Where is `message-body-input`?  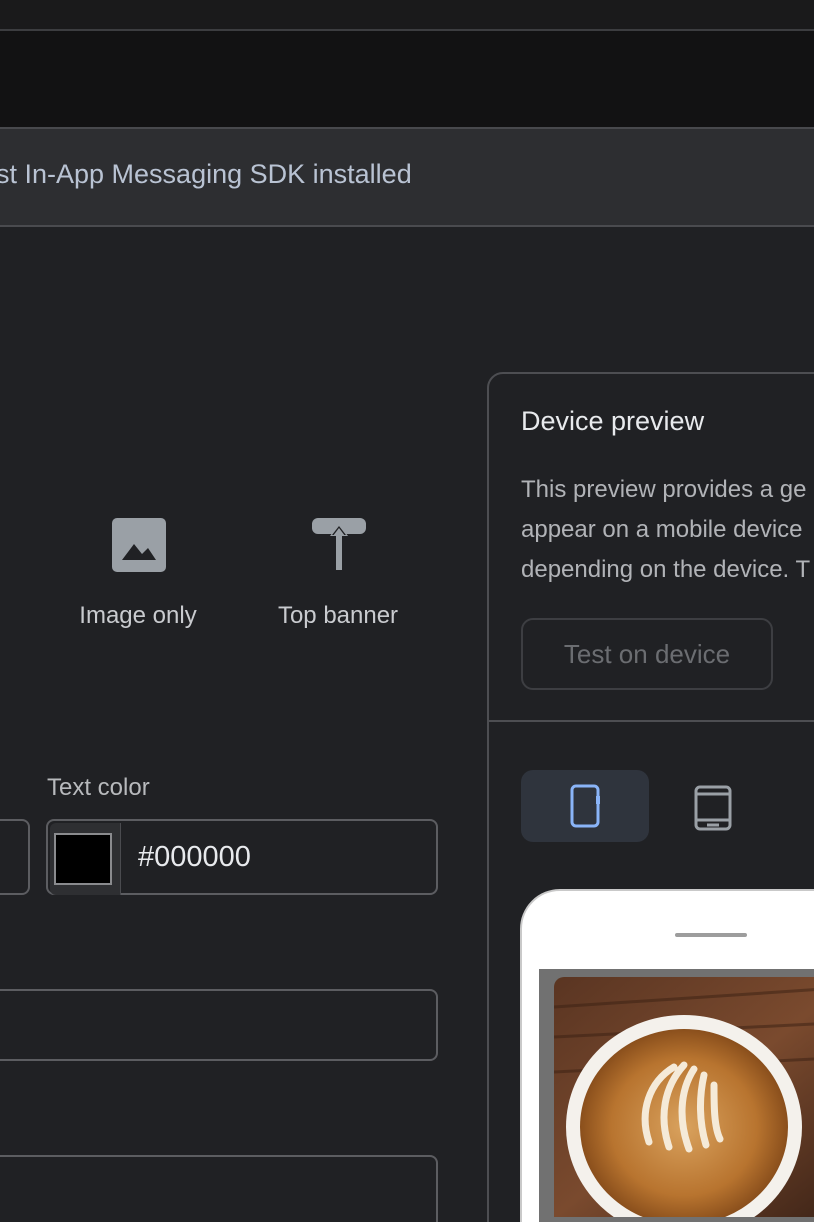
message-body-input is located at coordinates (219, 1188).